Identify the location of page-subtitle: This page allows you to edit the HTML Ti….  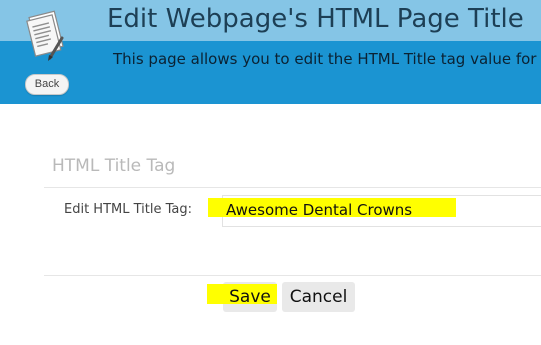
(325, 59).